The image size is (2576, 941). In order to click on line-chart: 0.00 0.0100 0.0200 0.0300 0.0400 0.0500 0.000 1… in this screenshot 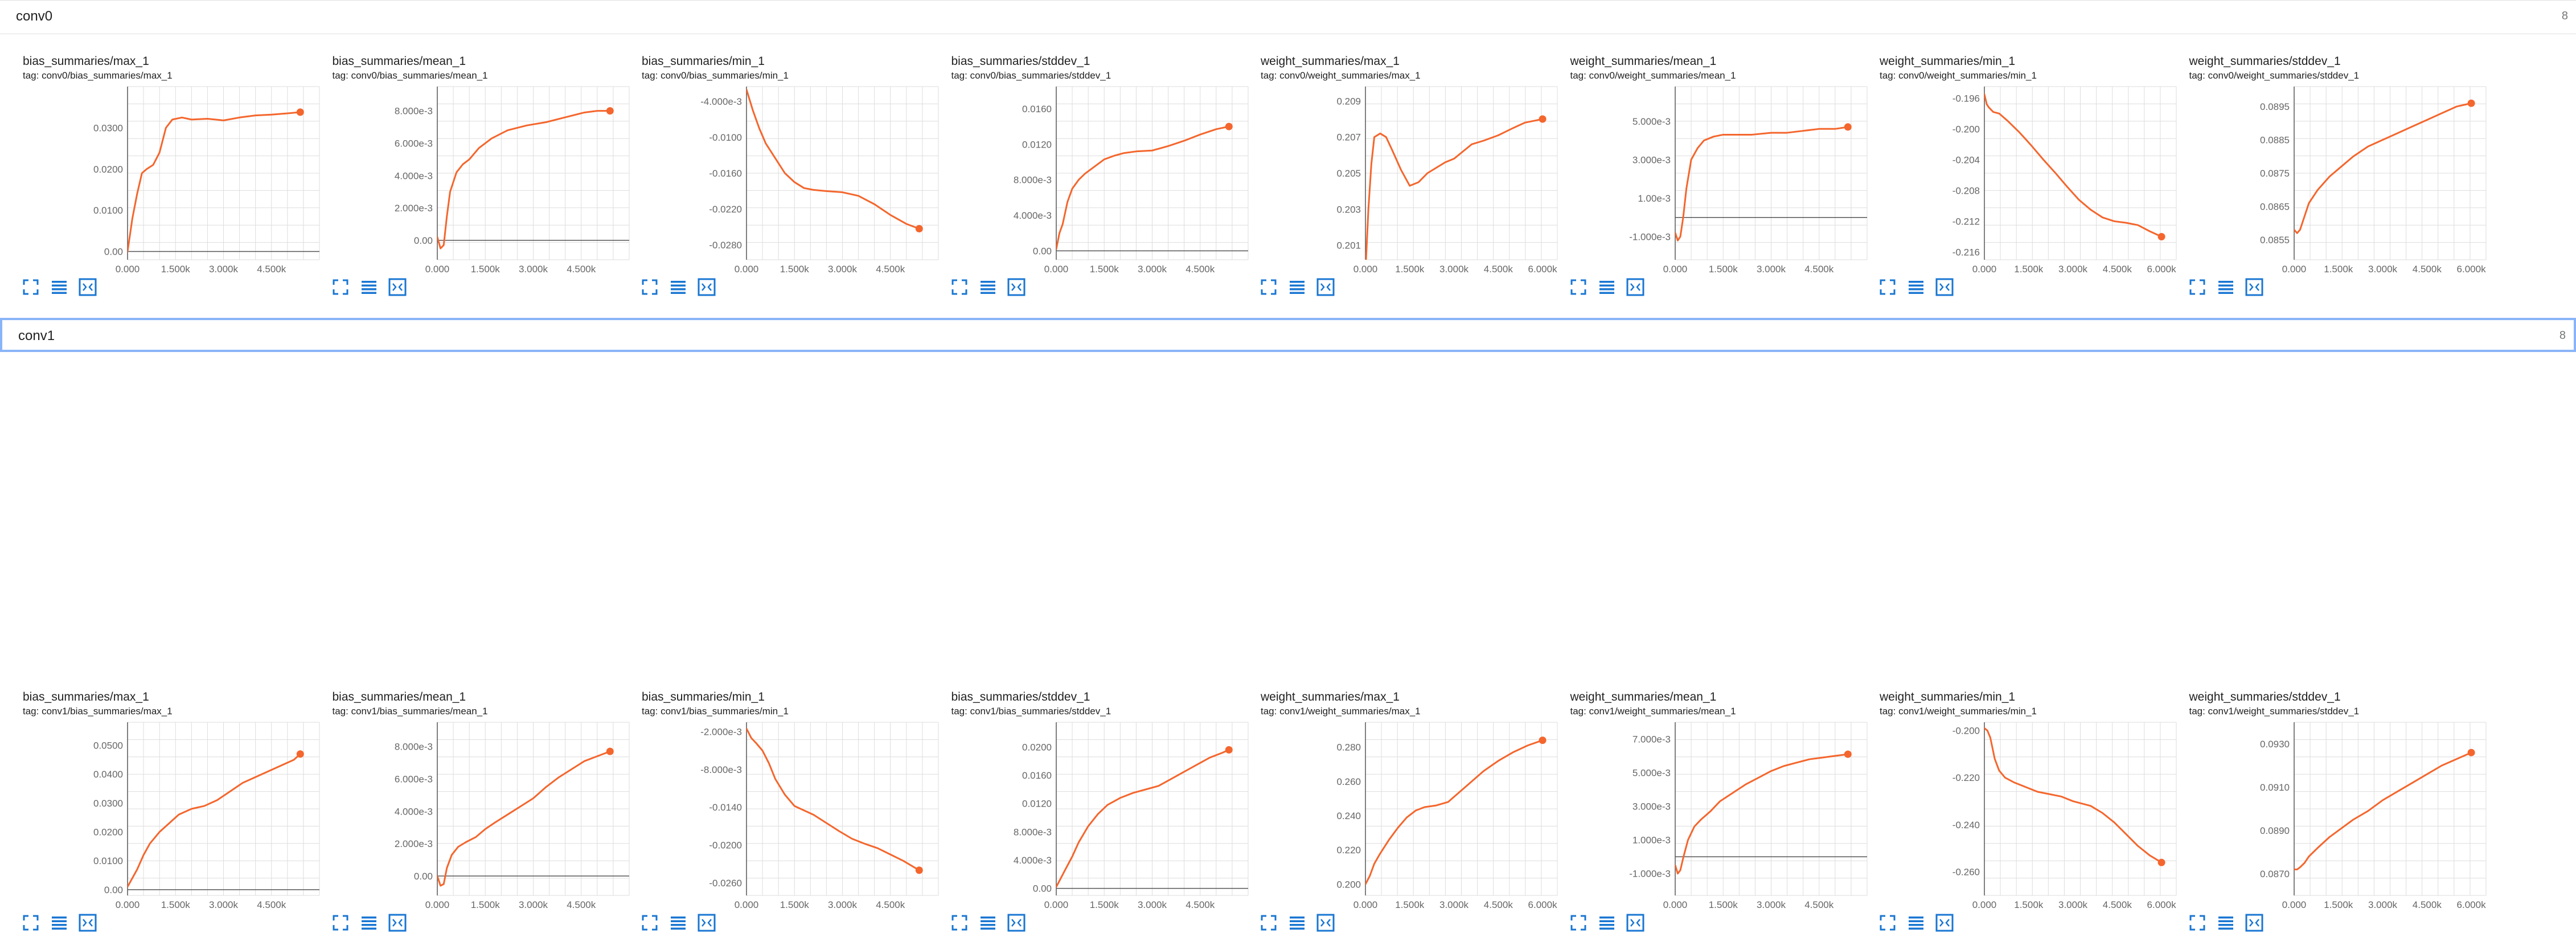, I will do `click(174, 815)`.